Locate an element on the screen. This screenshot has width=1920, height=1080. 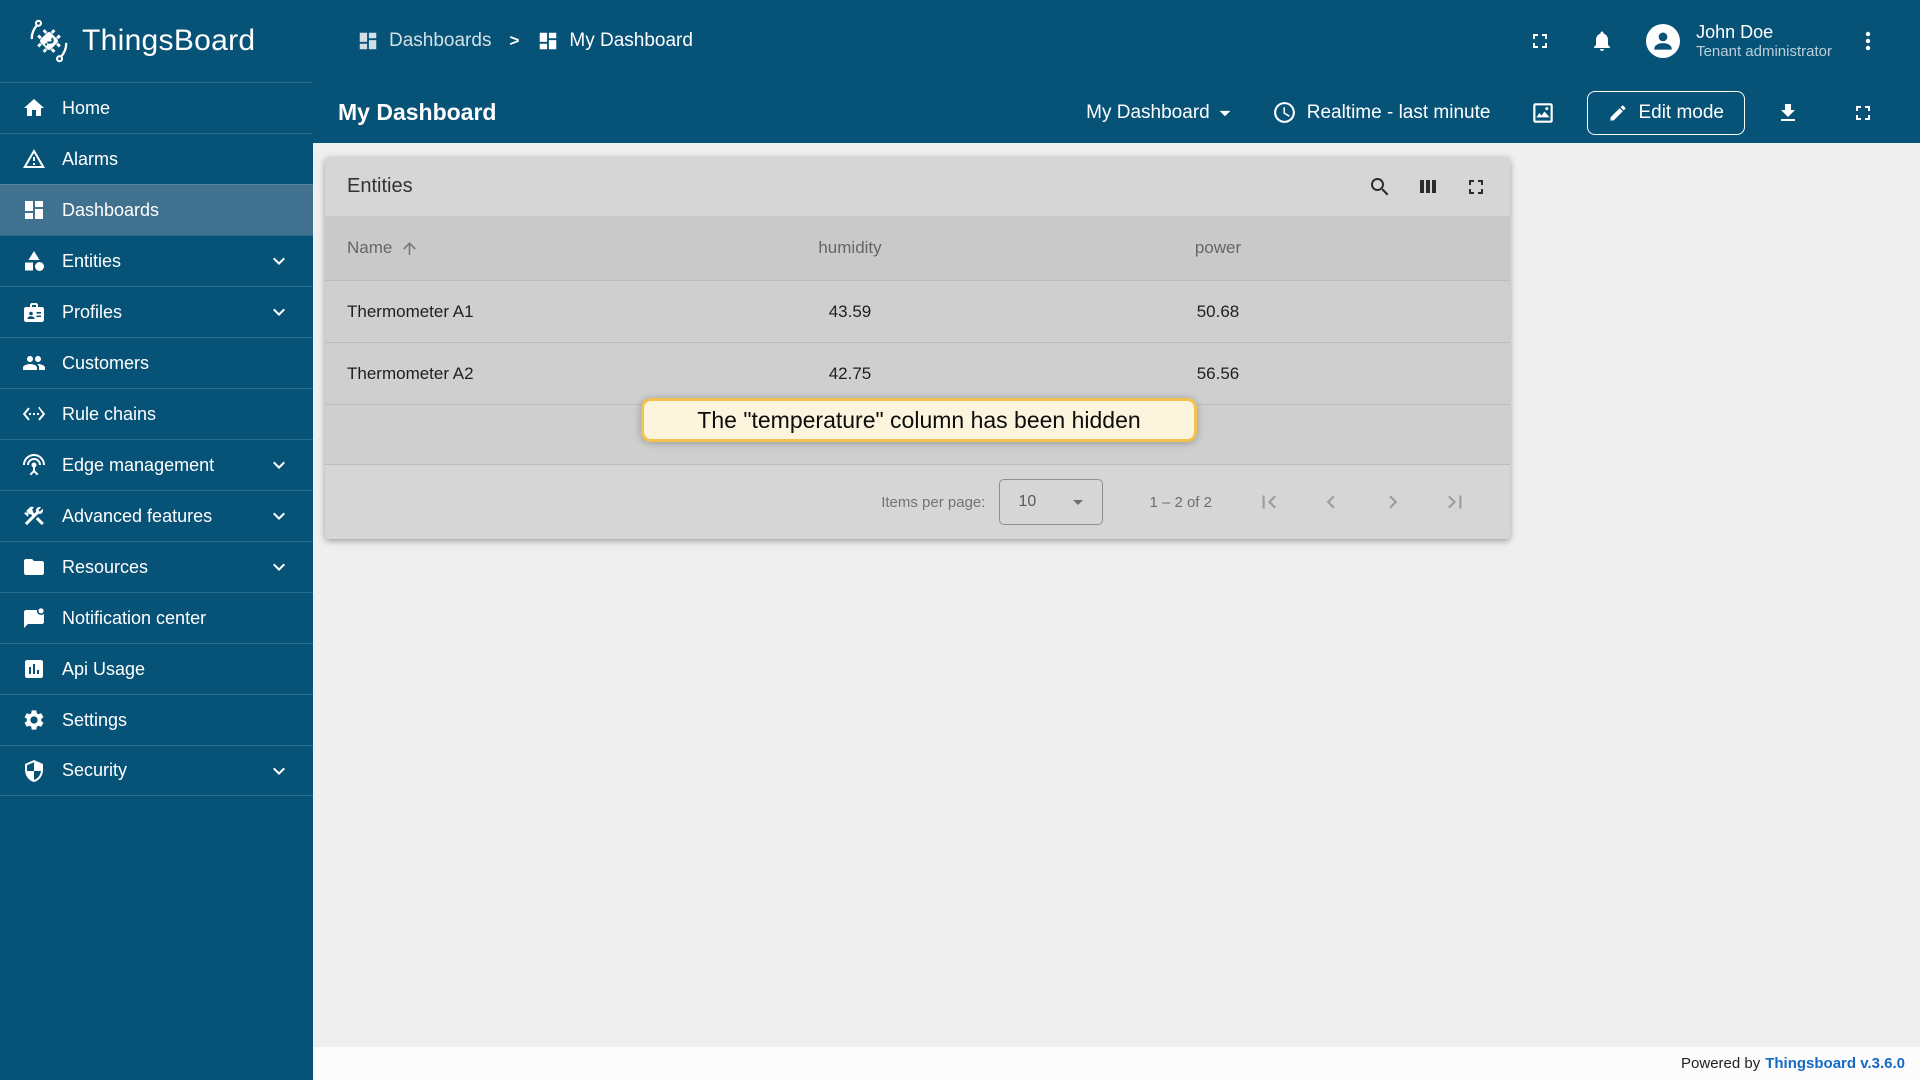
sidebar-item-notification-center: Notification center is located at coordinates (156, 617).